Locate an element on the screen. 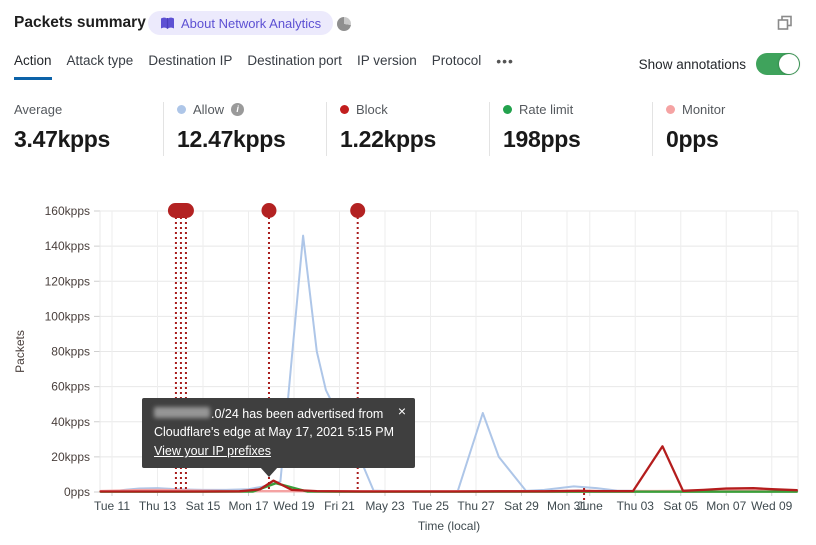 The image size is (816, 545). tab-ip-version: IP version is located at coordinates (387, 66).